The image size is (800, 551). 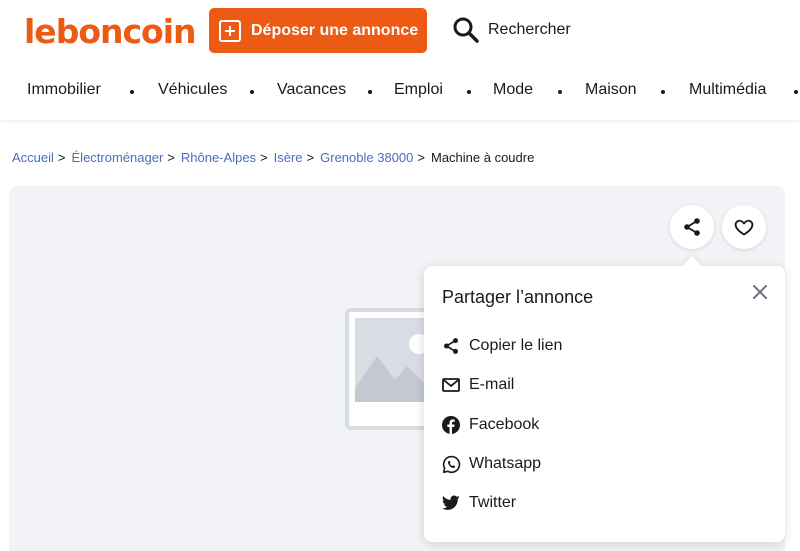 What do you see at coordinates (33, 157) in the screenshot?
I see `breadcrumb-link-accueil: Accueil` at bounding box center [33, 157].